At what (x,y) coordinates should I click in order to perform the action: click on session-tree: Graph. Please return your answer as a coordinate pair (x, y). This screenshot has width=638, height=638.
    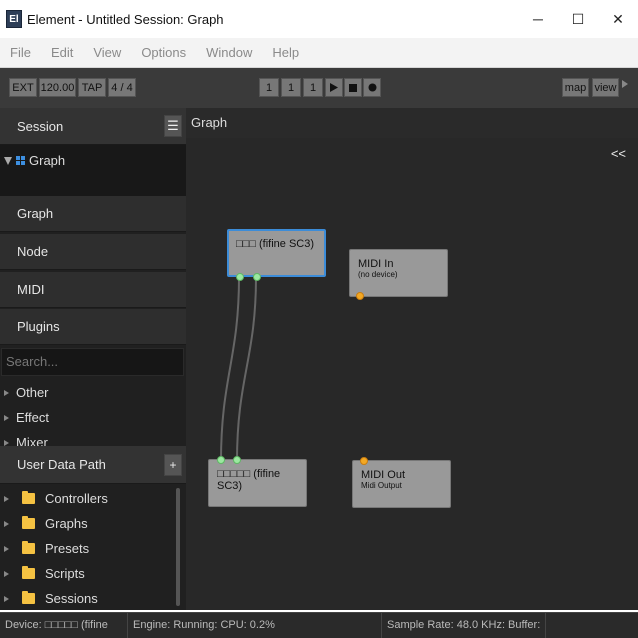
    Looking at the image, I should click on (93, 174).